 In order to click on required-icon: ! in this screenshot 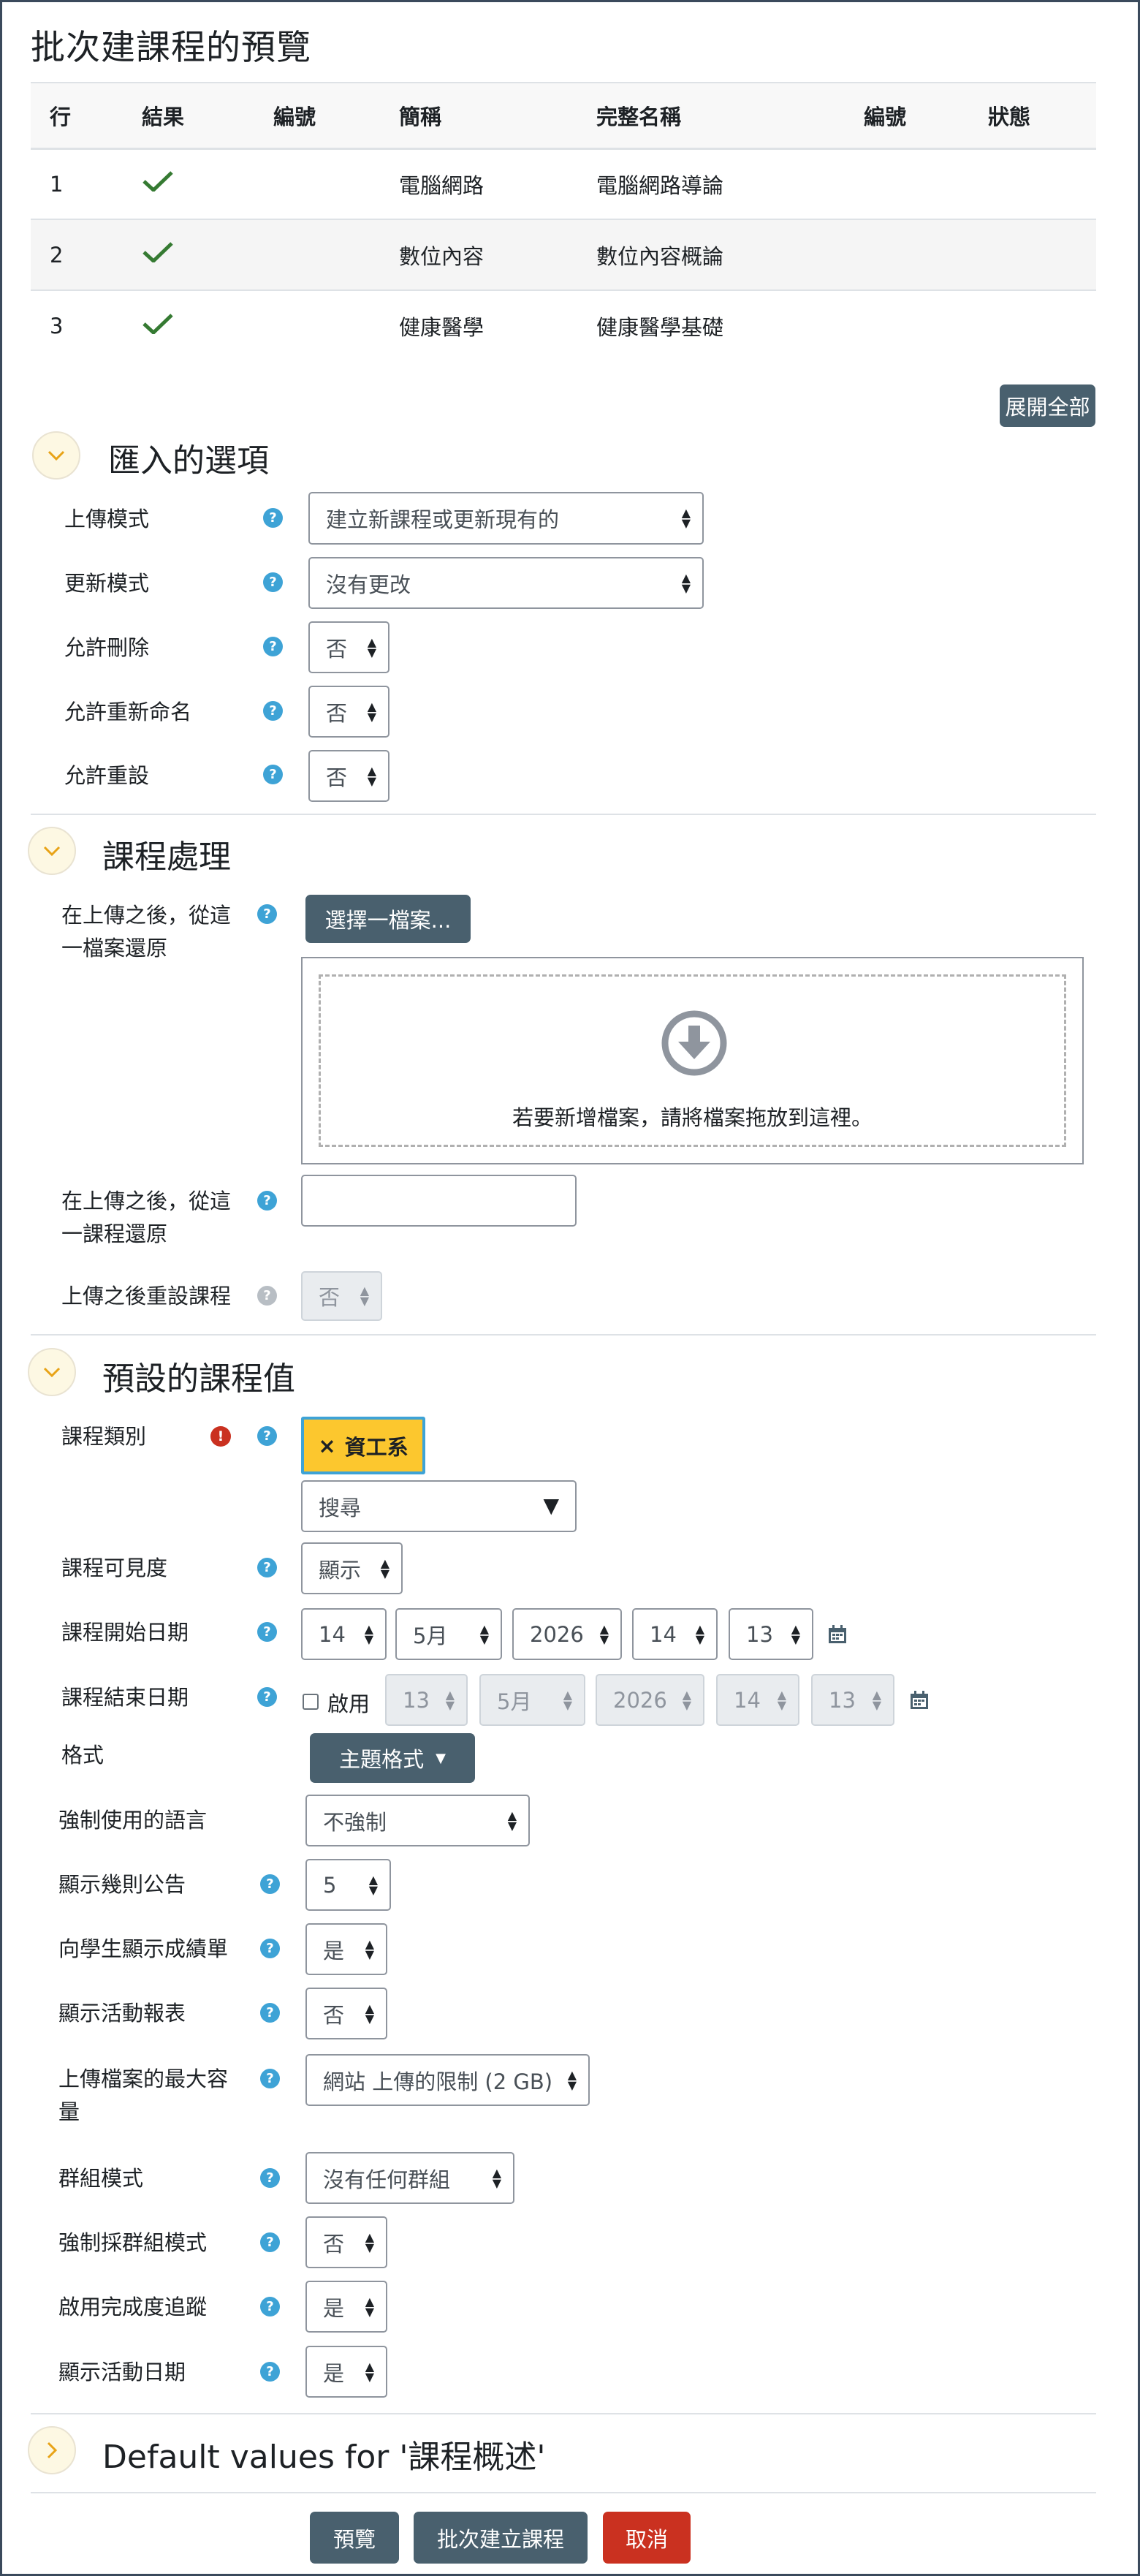, I will do `click(220, 1436)`.